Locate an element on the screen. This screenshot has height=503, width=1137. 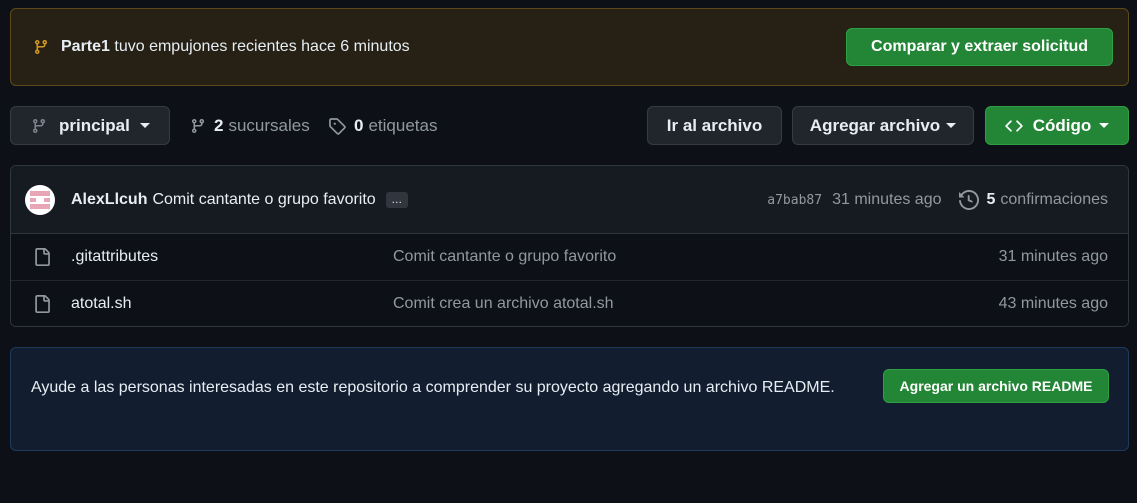
branch-selector-label: principal is located at coordinates (94, 125).